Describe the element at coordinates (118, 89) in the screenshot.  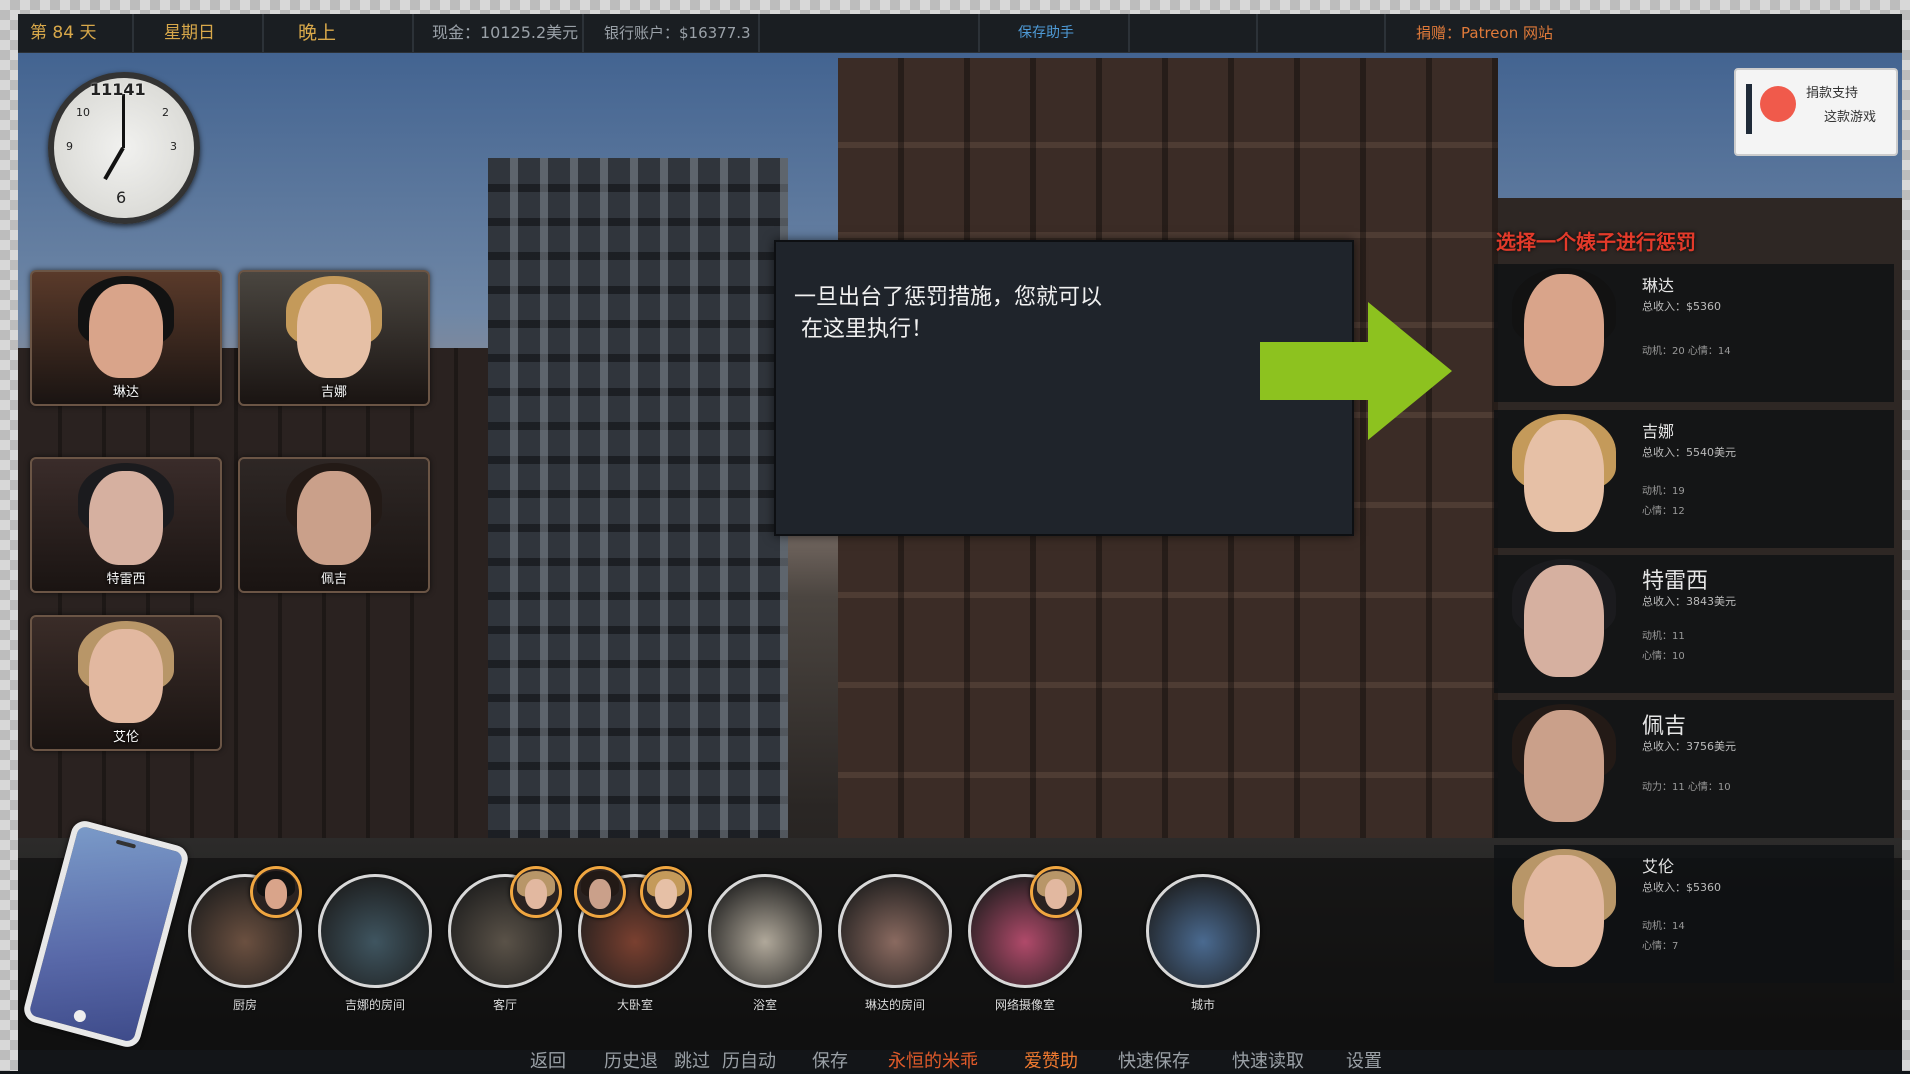
I see `clock-label: 11141` at that location.